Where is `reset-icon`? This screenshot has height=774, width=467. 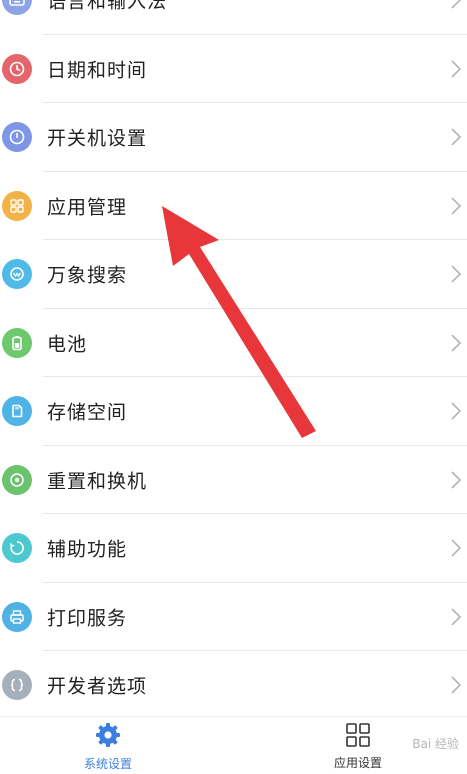
reset-icon is located at coordinates (17, 479).